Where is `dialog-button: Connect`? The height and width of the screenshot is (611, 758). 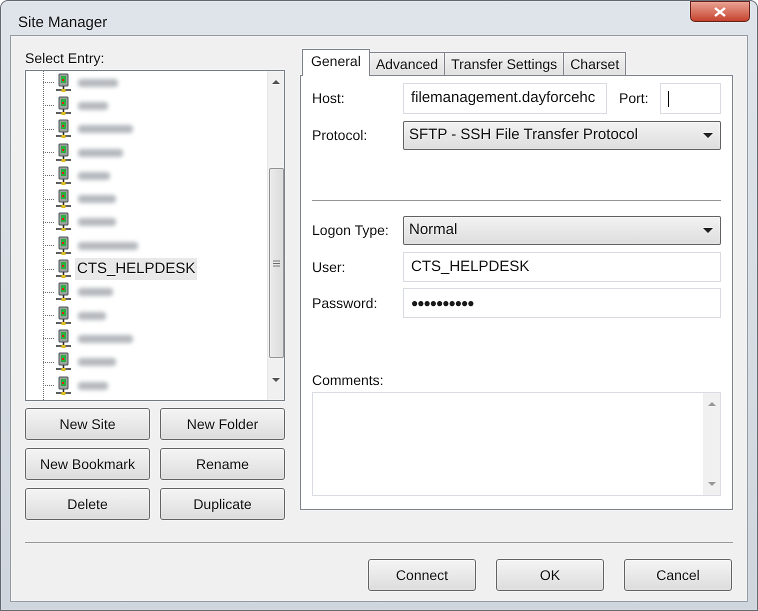
dialog-button: Connect is located at coordinates (422, 575).